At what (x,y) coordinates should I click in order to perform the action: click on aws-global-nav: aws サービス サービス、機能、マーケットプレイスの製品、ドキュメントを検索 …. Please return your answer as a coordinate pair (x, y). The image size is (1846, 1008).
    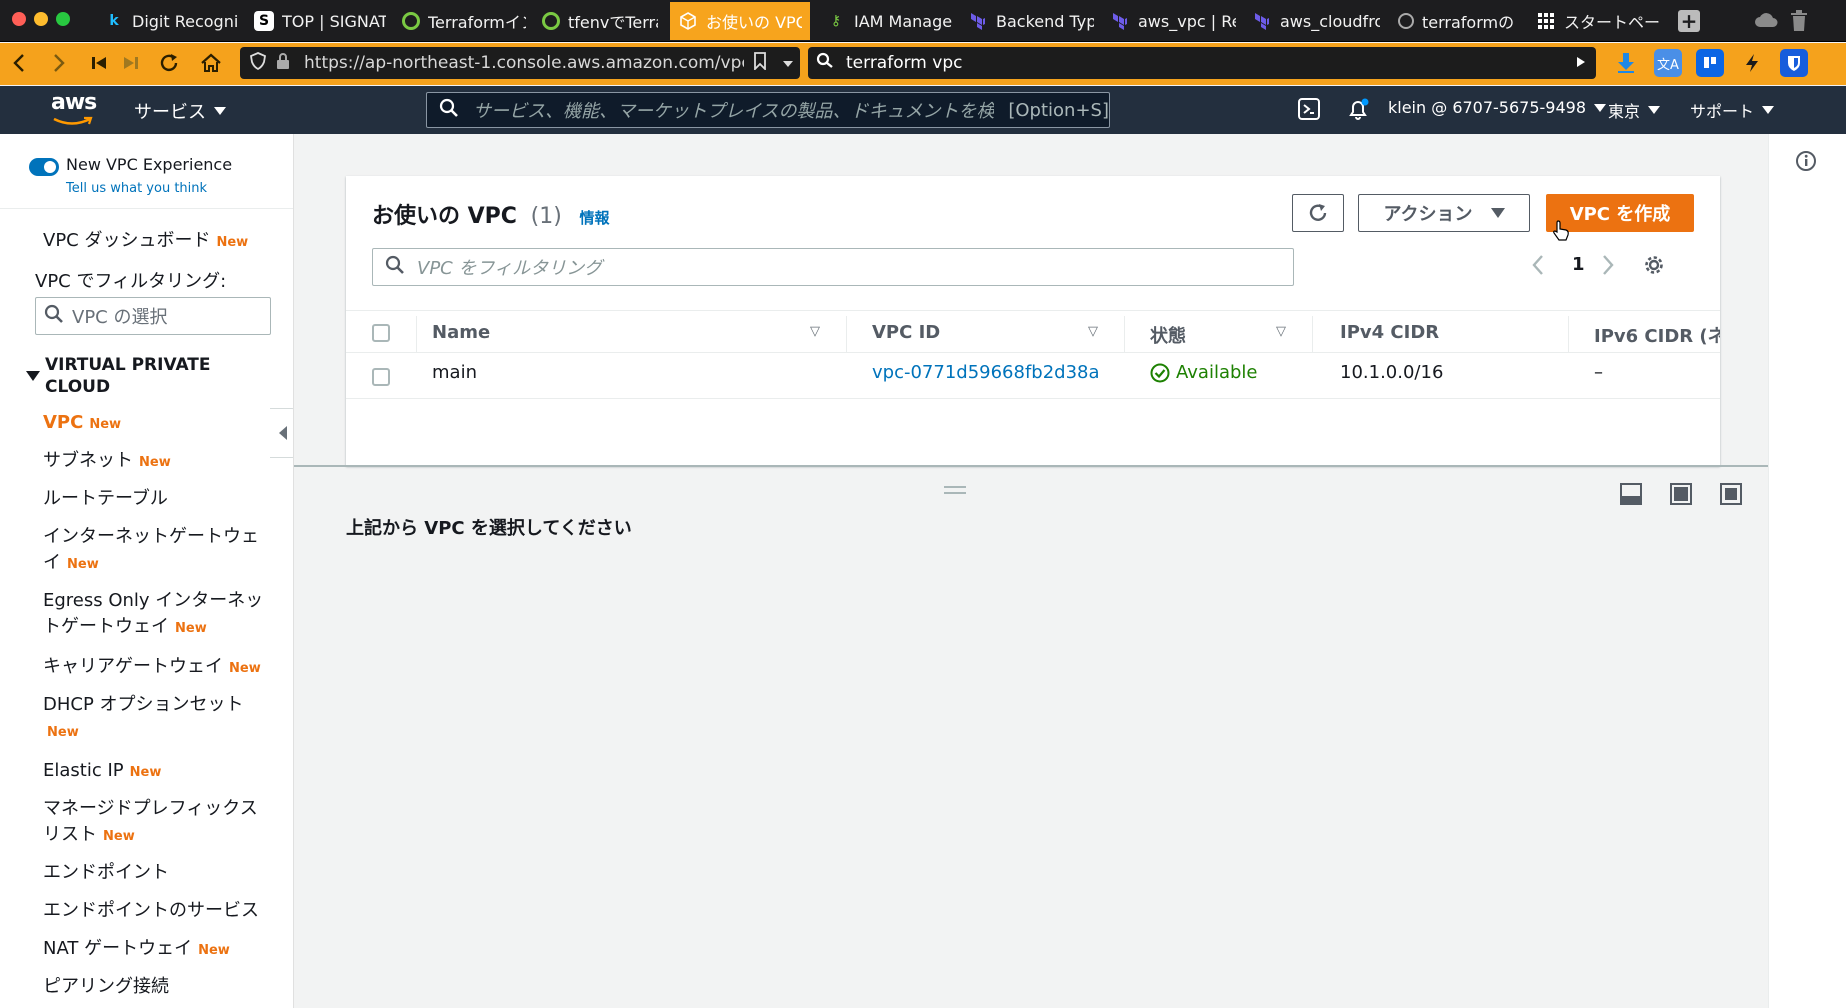
    Looking at the image, I should click on (923, 110).